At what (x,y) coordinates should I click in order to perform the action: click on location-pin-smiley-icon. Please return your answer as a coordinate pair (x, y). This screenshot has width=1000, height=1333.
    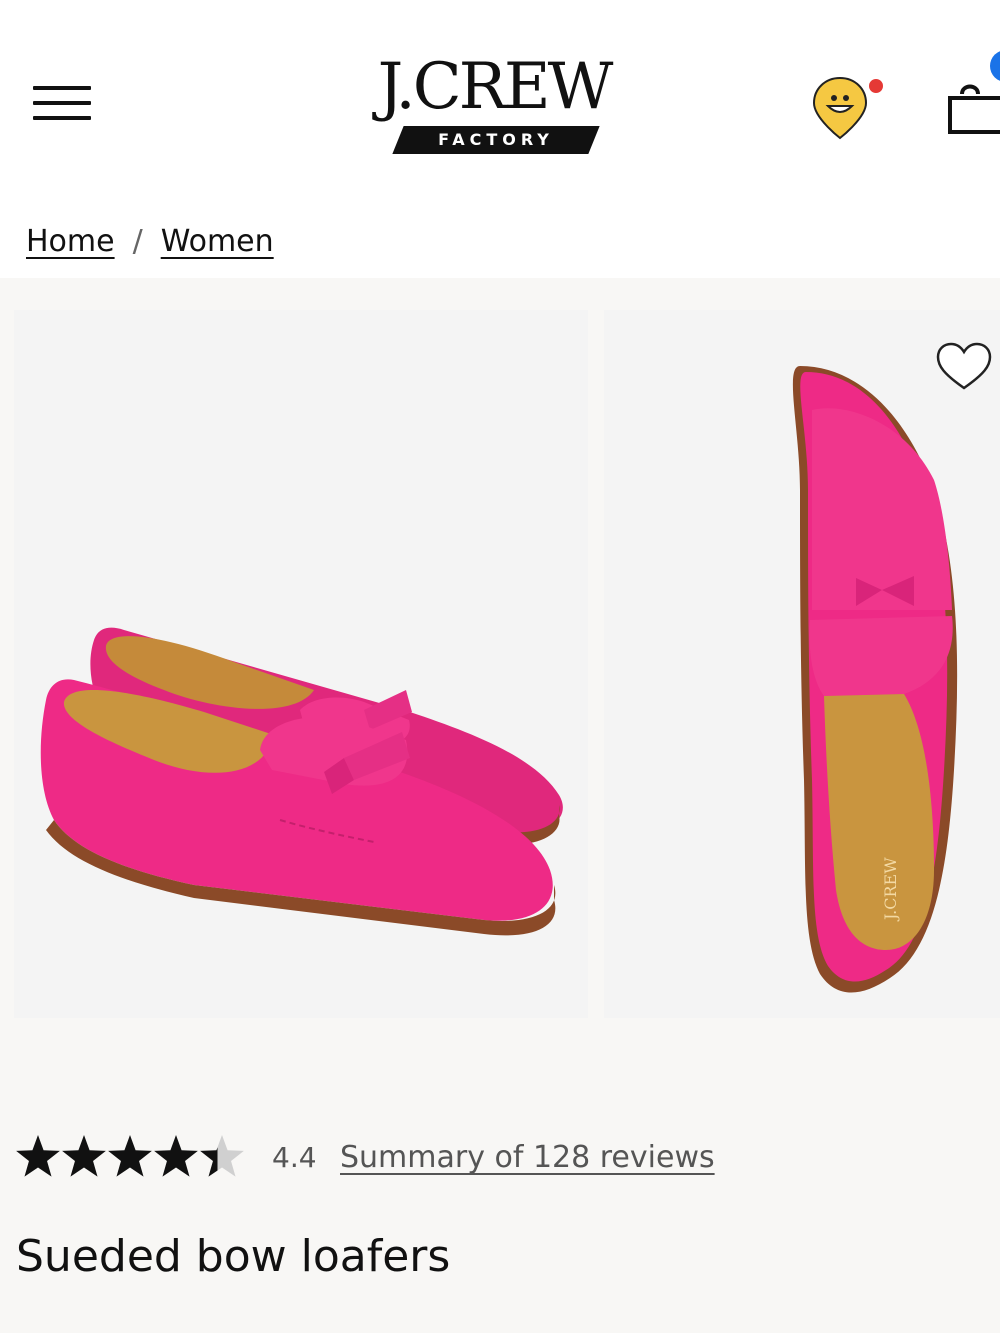
    Looking at the image, I should click on (848, 109).